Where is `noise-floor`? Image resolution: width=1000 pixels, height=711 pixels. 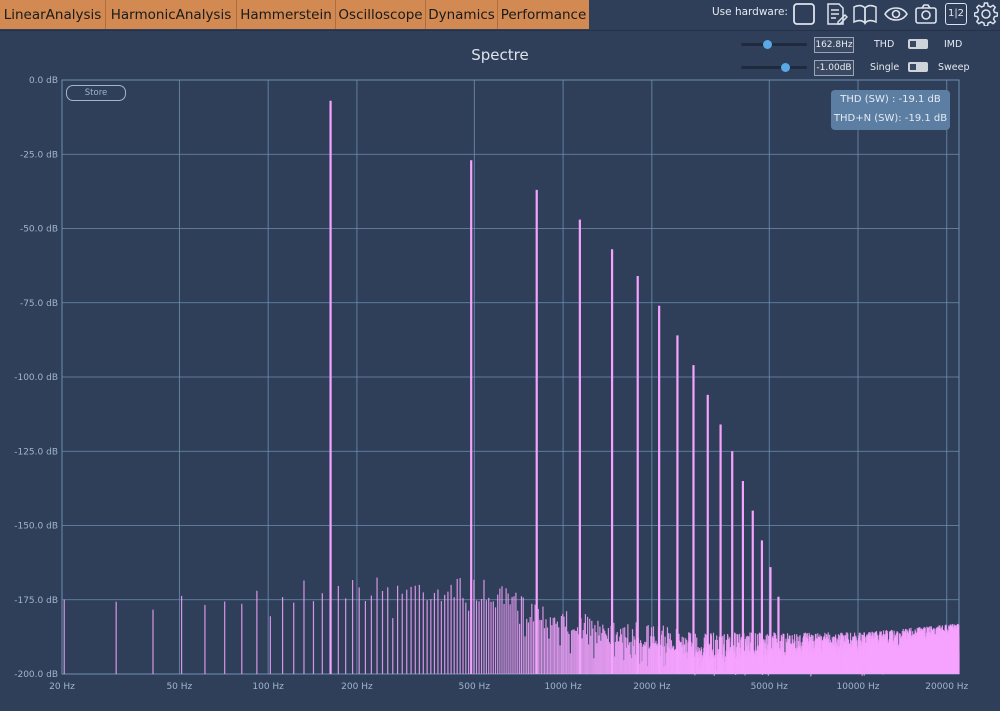
noise-floor is located at coordinates (511, 627).